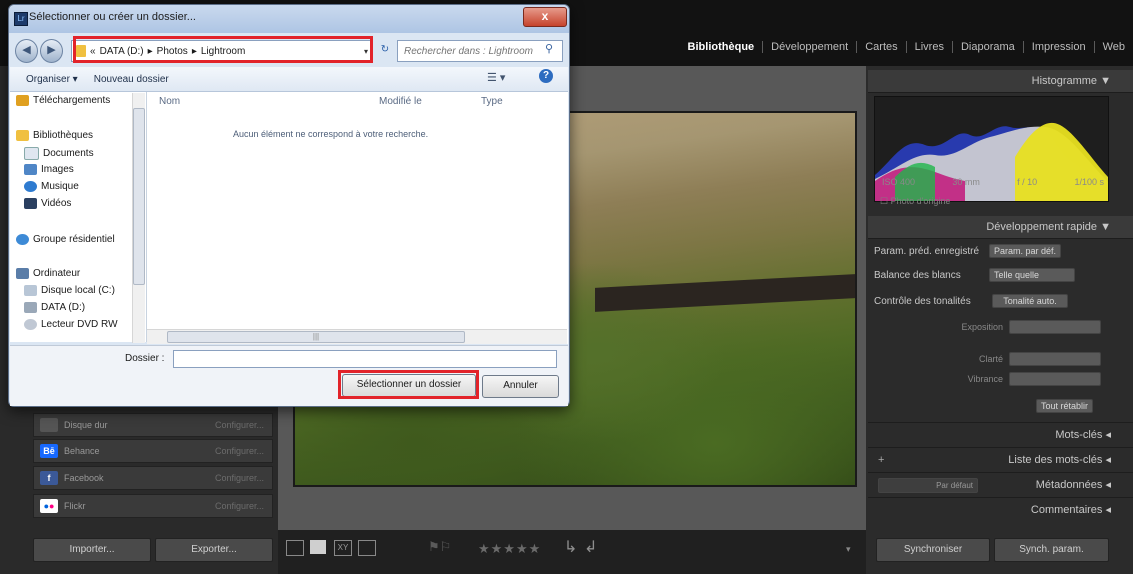 The width and height of the screenshot is (1133, 574). What do you see at coordinates (546, 76) in the screenshot?
I see `help-icon: ?` at bounding box center [546, 76].